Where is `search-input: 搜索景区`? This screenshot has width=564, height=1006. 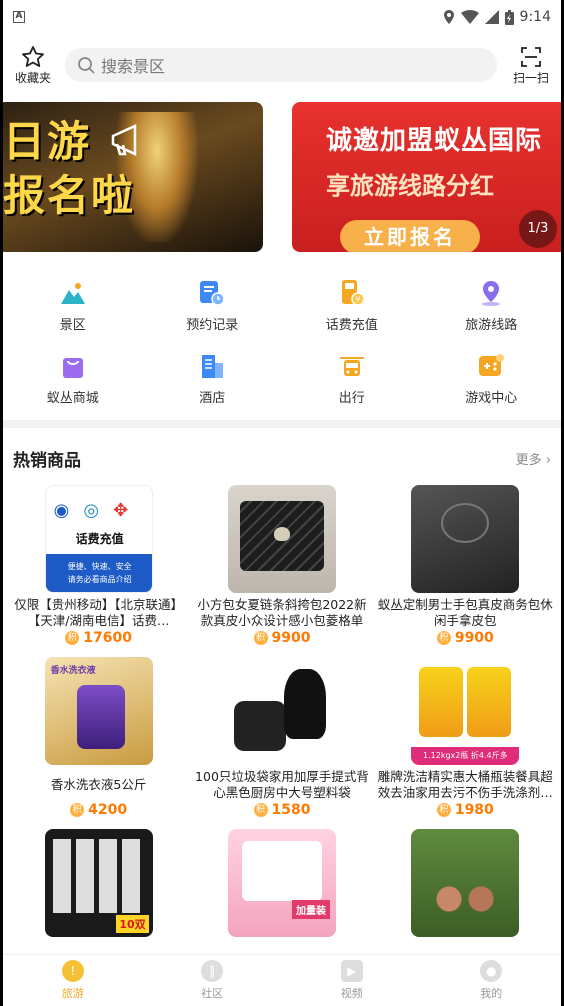 search-input: 搜索景区 is located at coordinates (281, 65).